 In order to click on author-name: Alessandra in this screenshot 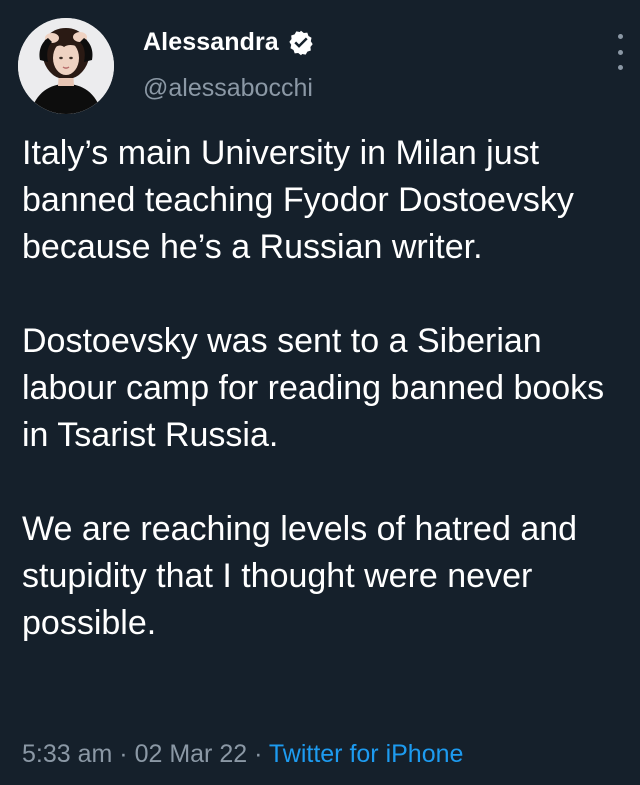, I will do `click(211, 42)`.